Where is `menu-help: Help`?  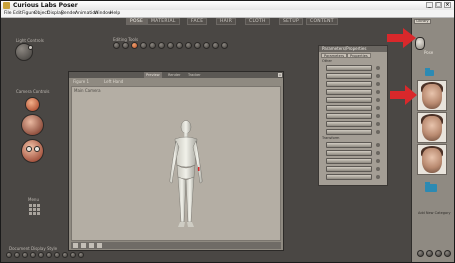 menu-help: Help is located at coordinates (115, 13).